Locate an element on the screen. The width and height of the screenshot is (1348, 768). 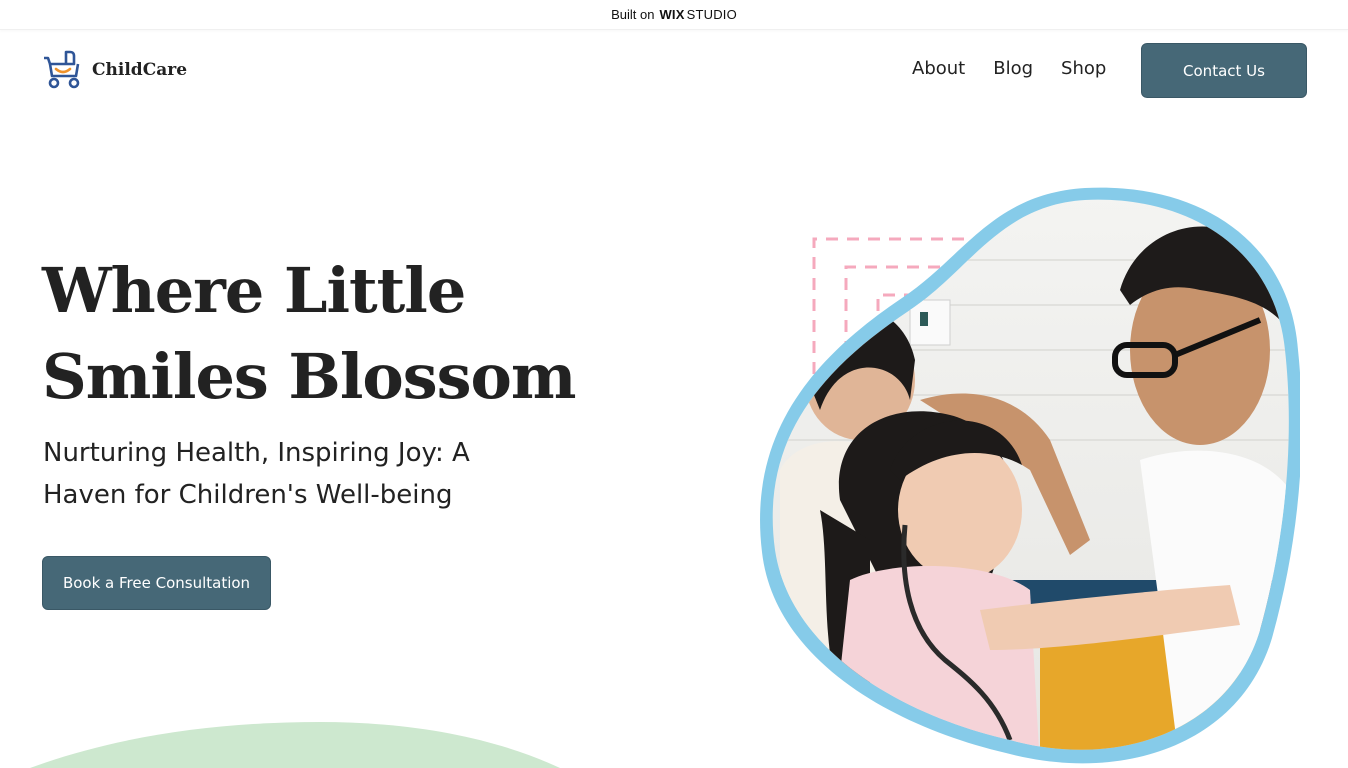
stroller-icon is located at coordinates (62, 69).